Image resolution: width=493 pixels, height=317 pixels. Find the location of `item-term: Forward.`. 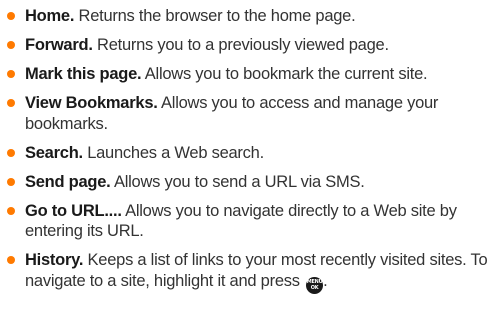

item-term: Forward. is located at coordinates (59, 45).